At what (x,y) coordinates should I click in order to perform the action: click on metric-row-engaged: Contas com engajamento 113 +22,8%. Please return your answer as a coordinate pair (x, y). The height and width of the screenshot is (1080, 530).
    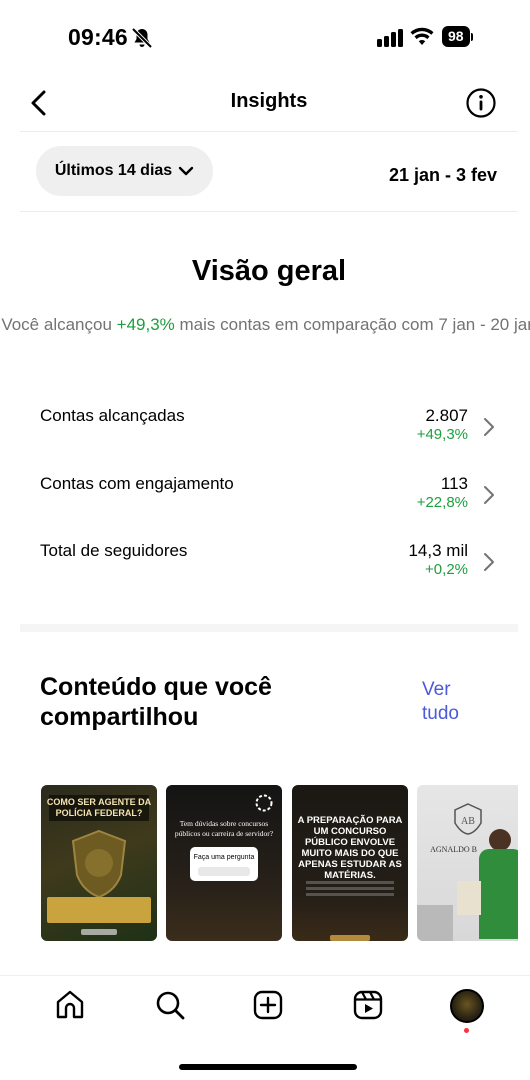
    Looking at the image, I should click on (269, 499).